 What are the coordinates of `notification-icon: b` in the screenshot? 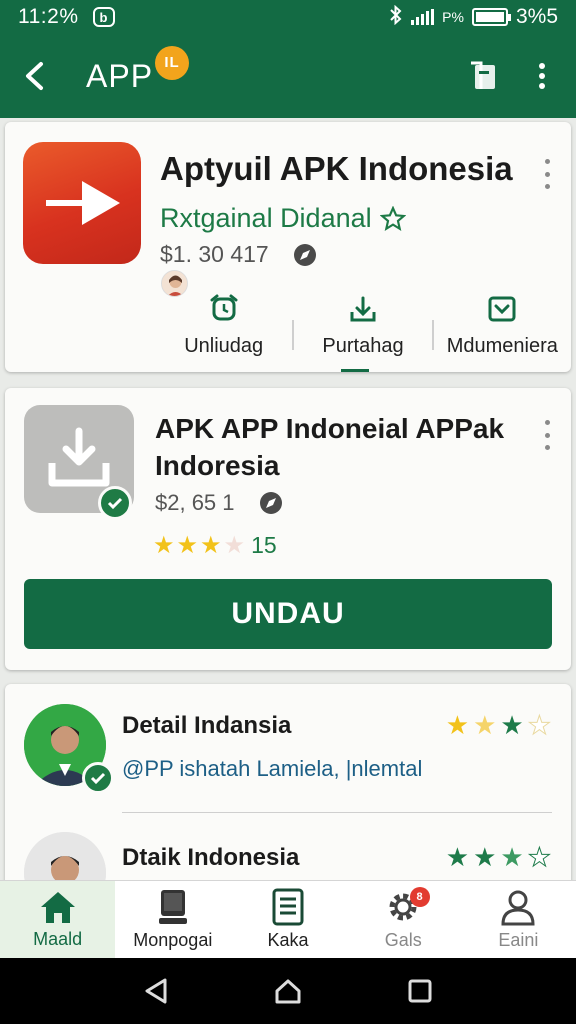 It's located at (103, 17).